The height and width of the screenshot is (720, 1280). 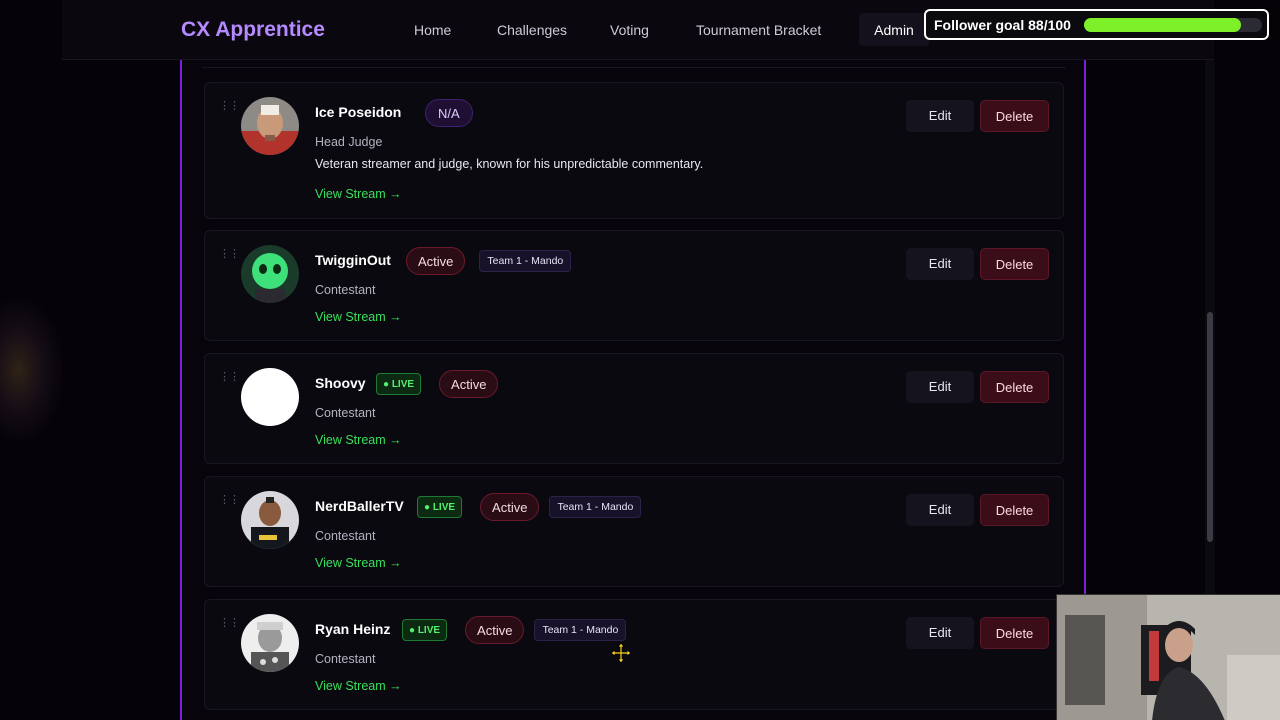 I want to click on previous-card-edge, so click(x=634, y=61).